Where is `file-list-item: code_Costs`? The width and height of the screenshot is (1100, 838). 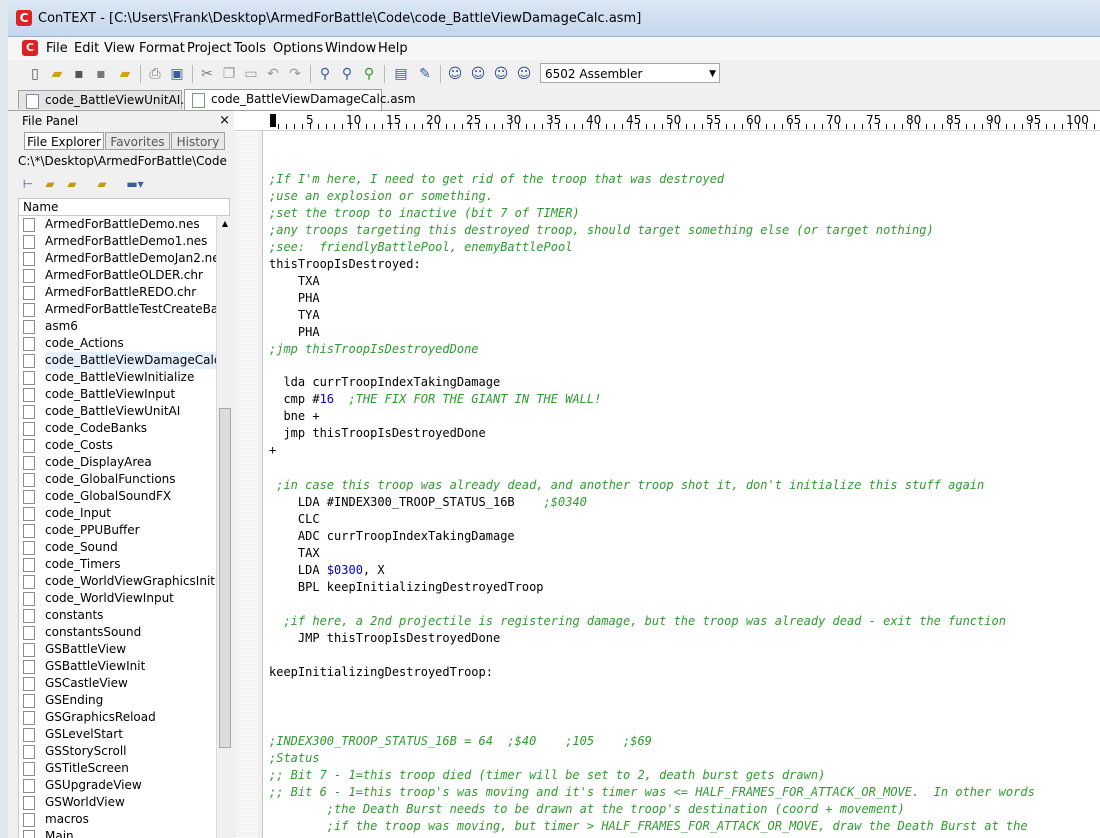
file-list-item: code_Costs is located at coordinates (118, 445).